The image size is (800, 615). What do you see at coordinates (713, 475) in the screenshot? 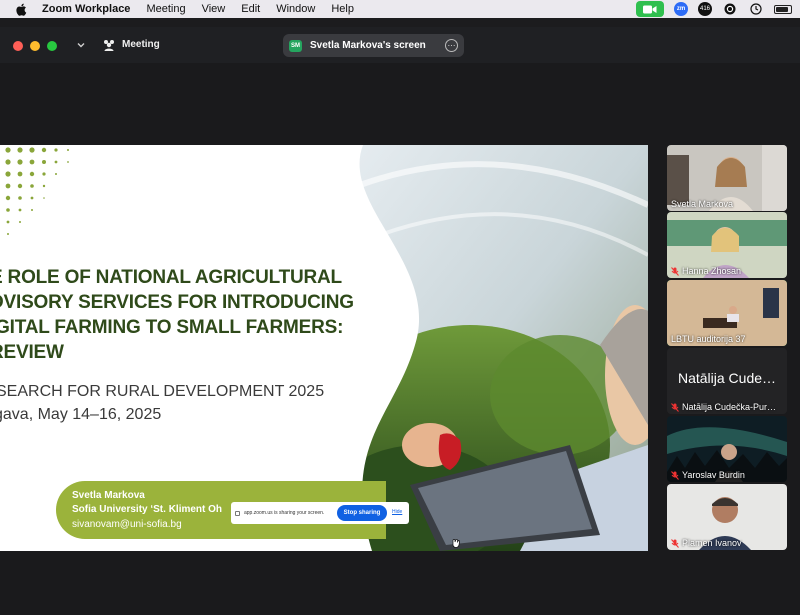
I see `participant-name-text: Yaroslav Burdin` at bounding box center [713, 475].